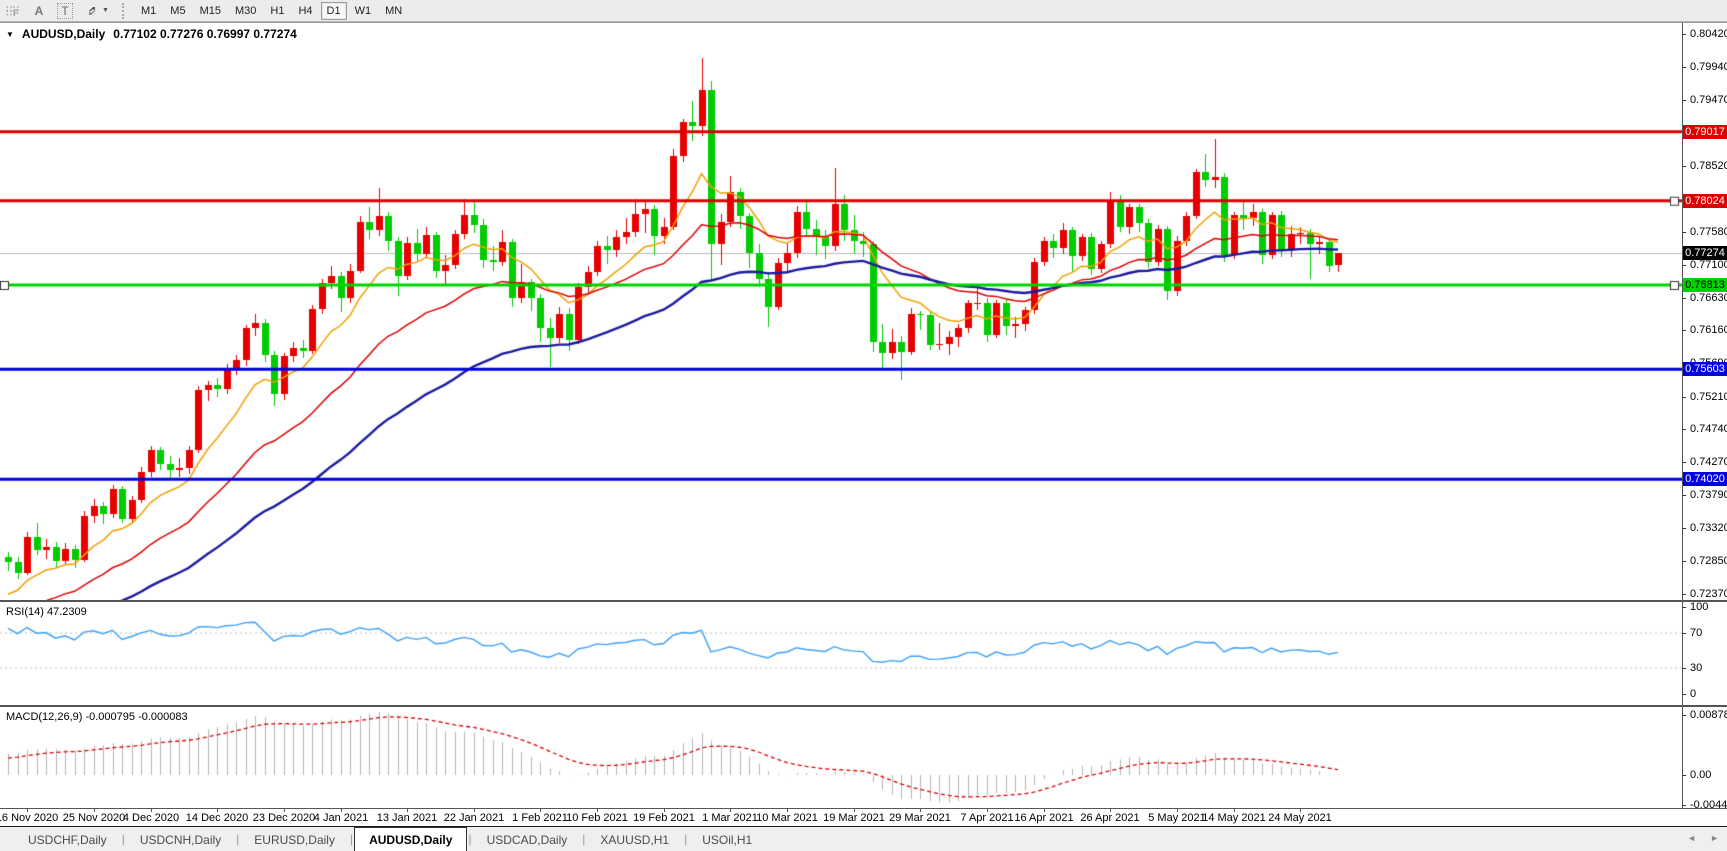 The width and height of the screenshot is (1727, 851). What do you see at coordinates (305, 11) in the screenshot?
I see `timeframe-button-h4: H4` at bounding box center [305, 11].